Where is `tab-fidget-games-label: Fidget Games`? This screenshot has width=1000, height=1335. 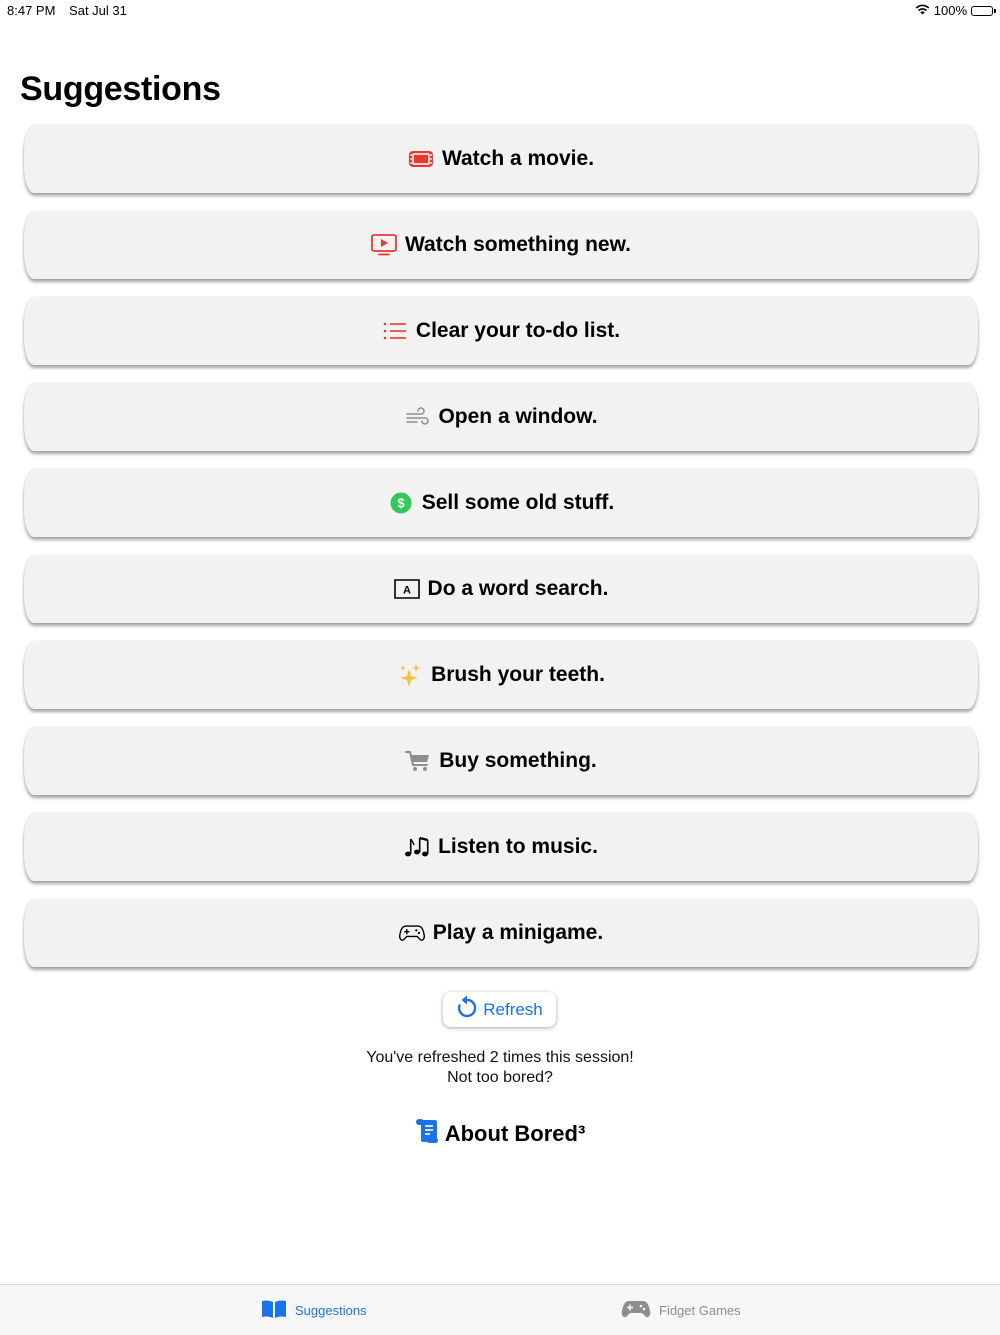
tab-fidget-games-label: Fidget Games is located at coordinates (700, 1310).